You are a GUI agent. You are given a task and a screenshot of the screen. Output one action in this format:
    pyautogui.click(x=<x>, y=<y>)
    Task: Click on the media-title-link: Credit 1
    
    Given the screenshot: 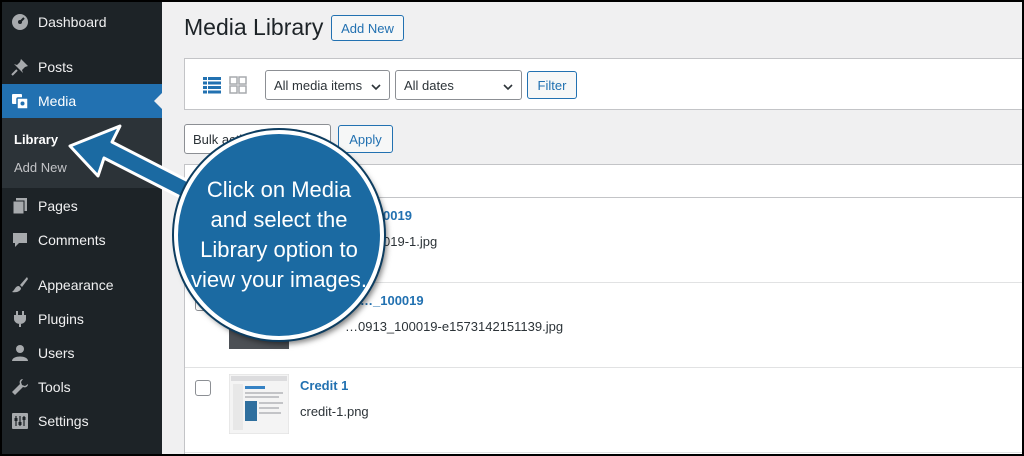 What is the action you would take?
    pyautogui.click(x=324, y=385)
    